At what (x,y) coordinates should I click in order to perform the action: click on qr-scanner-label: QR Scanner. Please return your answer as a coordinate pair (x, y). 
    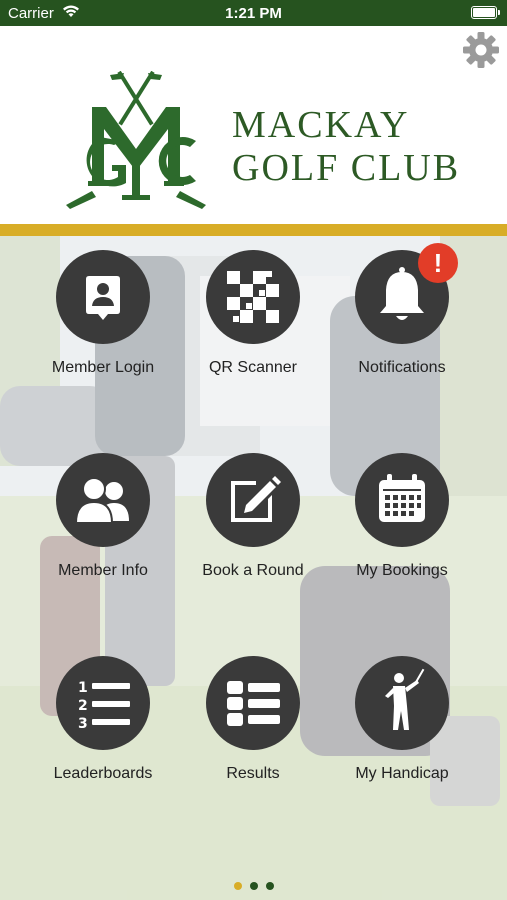
    Looking at the image, I should click on (253, 367).